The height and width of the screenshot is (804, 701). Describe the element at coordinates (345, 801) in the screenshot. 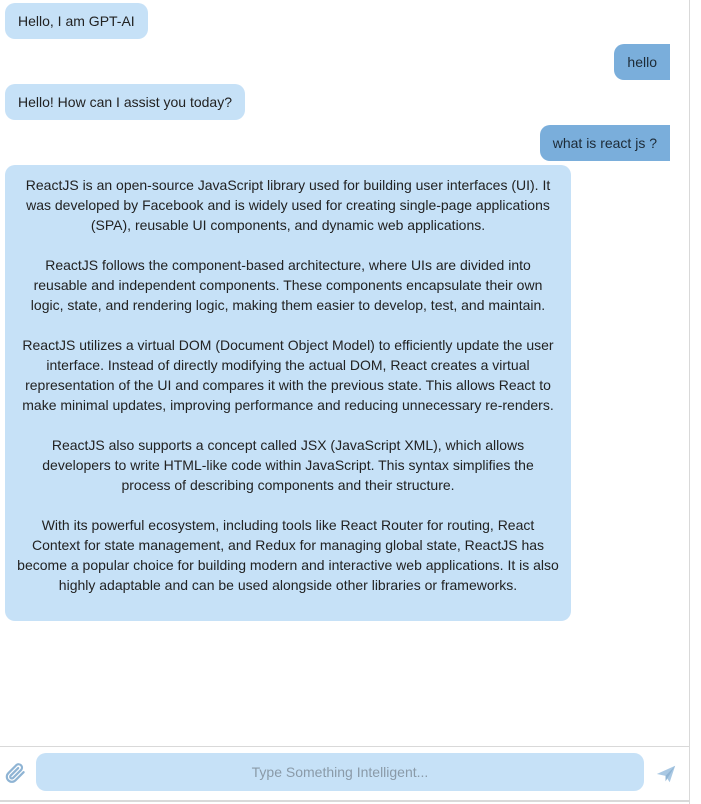

I see `divider` at that location.